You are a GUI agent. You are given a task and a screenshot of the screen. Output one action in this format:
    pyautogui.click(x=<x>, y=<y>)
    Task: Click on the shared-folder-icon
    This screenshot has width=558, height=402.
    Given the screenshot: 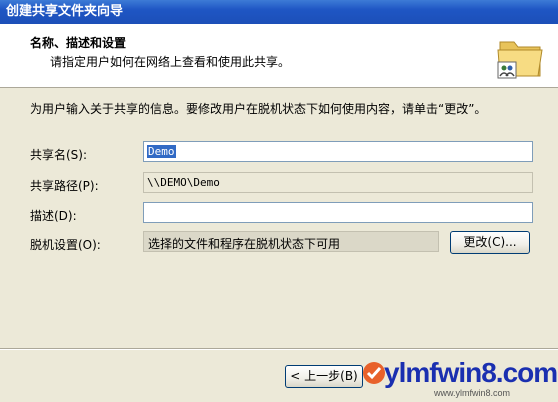 What is the action you would take?
    pyautogui.click(x=520, y=60)
    